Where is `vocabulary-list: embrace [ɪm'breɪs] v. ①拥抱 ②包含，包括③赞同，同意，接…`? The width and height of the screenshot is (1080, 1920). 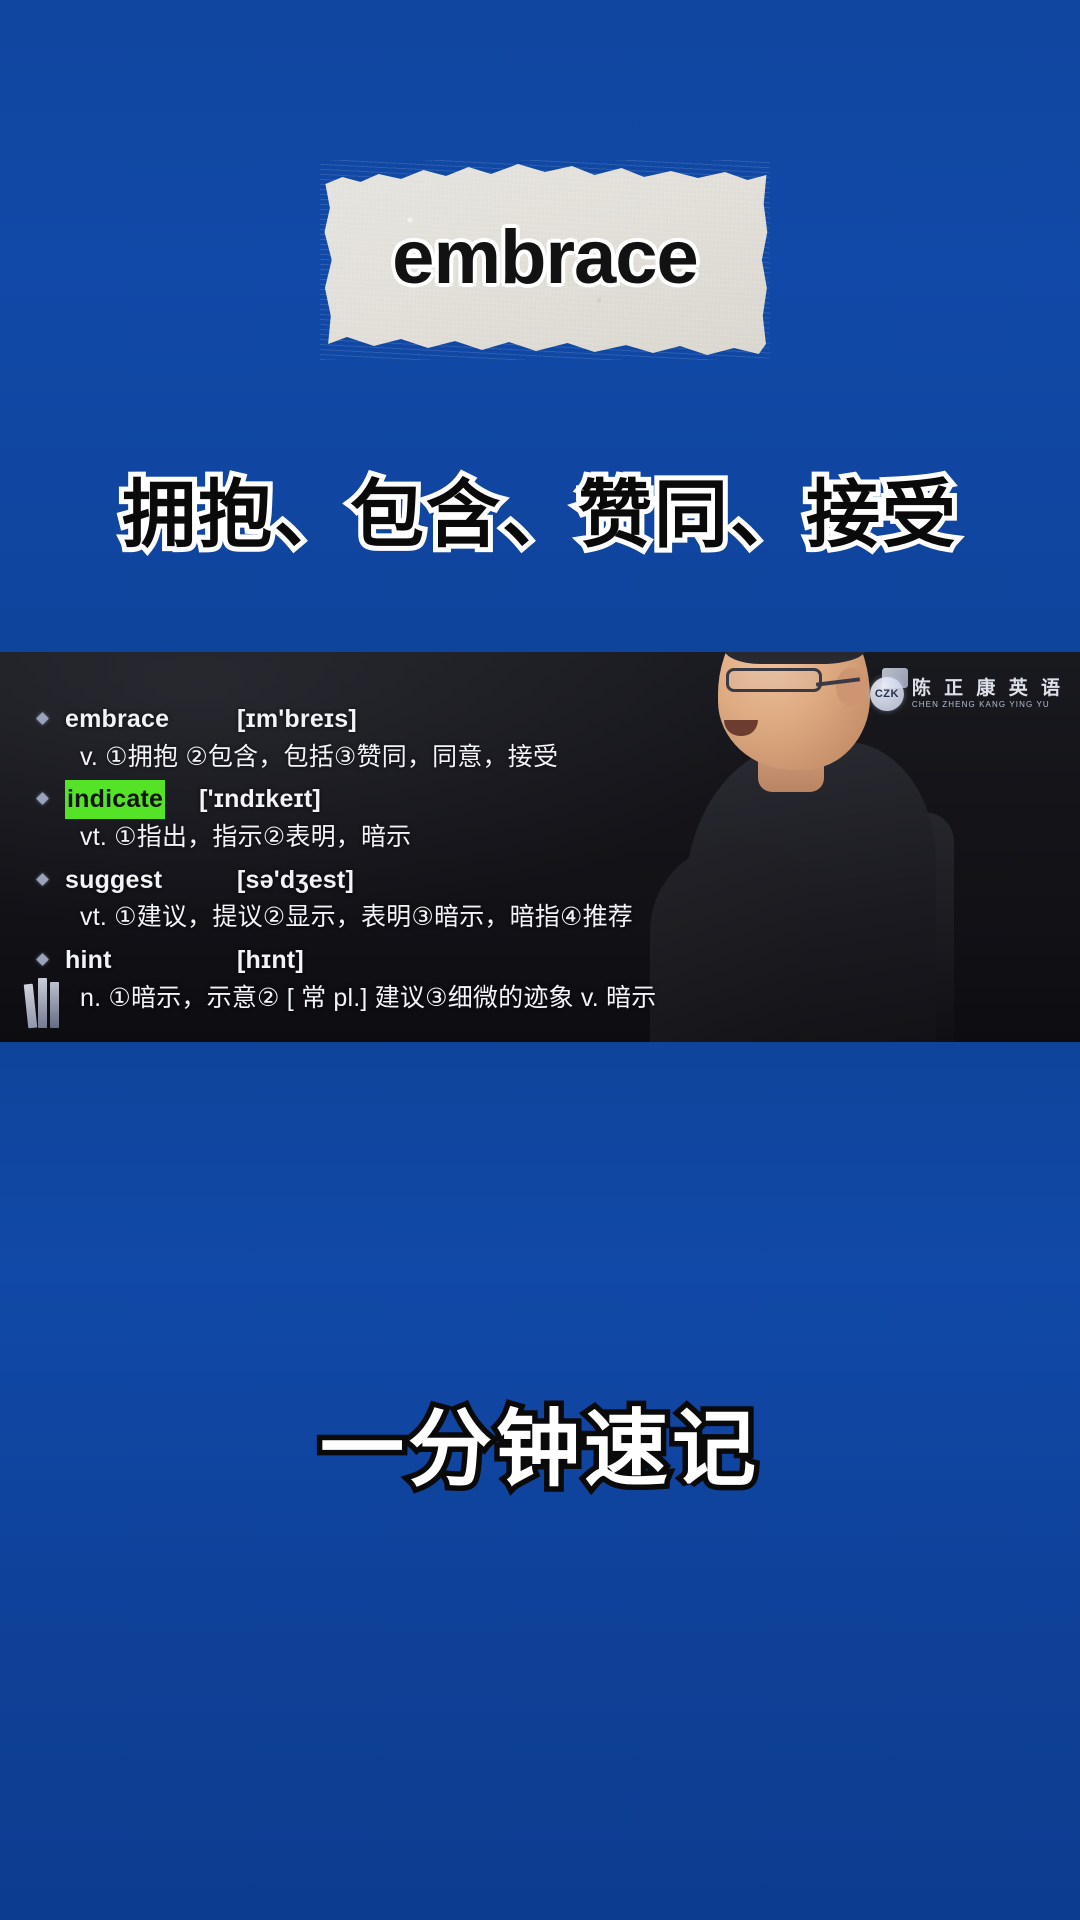
vocabulary-list: embrace [ɪm'breɪs] v. ①拥抱 ②包含，包括③赞同，同意，接… is located at coordinates (387, 860).